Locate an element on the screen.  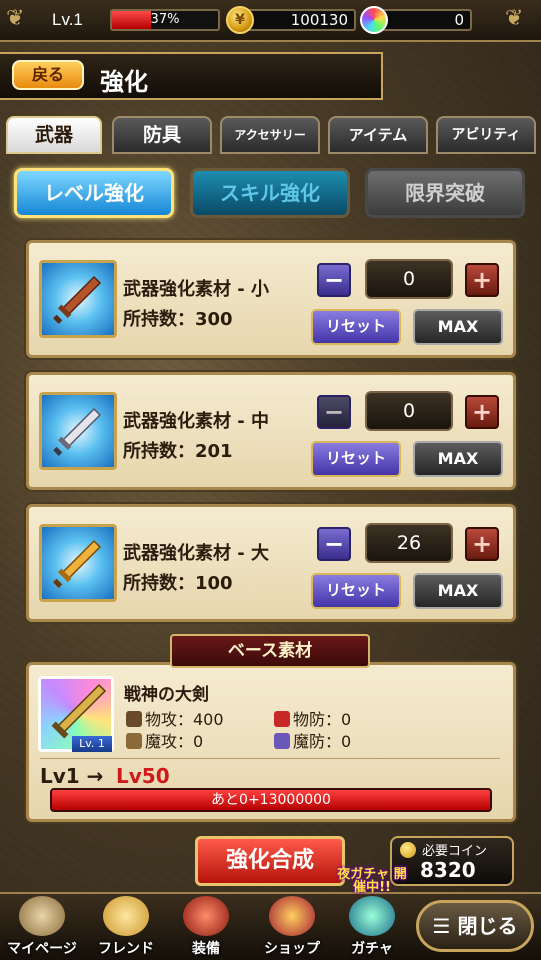
shop-chest-icon is located at coordinates (292, 916).